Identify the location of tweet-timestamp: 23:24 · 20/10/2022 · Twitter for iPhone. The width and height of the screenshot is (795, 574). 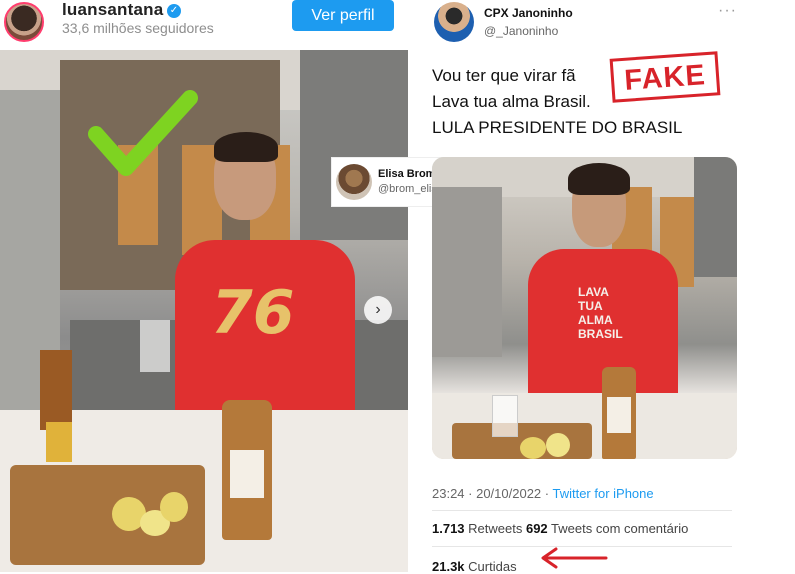
(543, 493).